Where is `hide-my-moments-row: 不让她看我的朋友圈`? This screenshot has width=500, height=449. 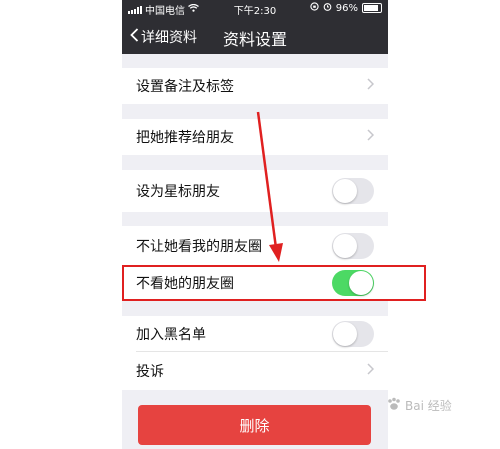
hide-my-moments-row: 不让她看我的朋友圈 is located at coordinates (255, 246).